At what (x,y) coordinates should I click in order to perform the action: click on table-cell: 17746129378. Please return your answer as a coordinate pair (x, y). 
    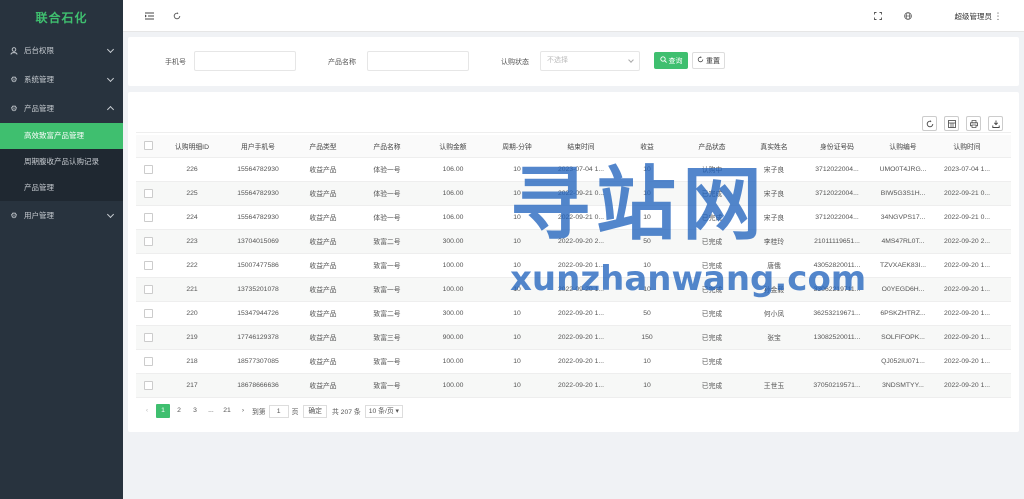
    Looking at the image, I should click on (258, 337).